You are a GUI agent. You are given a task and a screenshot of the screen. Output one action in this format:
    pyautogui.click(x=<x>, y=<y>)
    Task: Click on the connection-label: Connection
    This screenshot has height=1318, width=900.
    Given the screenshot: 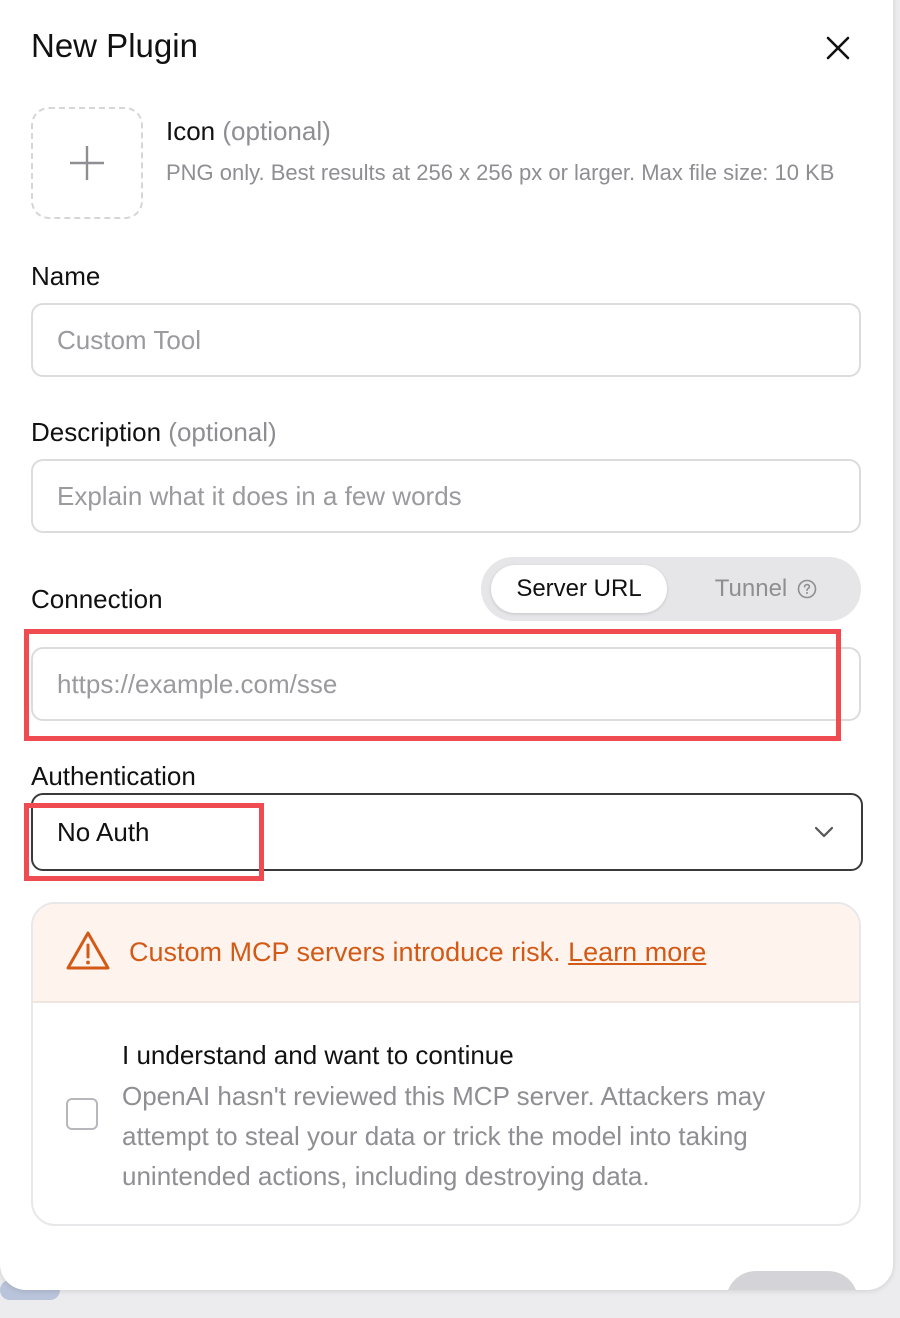 What is the action you would take?
    pyautogui.click(x=97, y=599)
    